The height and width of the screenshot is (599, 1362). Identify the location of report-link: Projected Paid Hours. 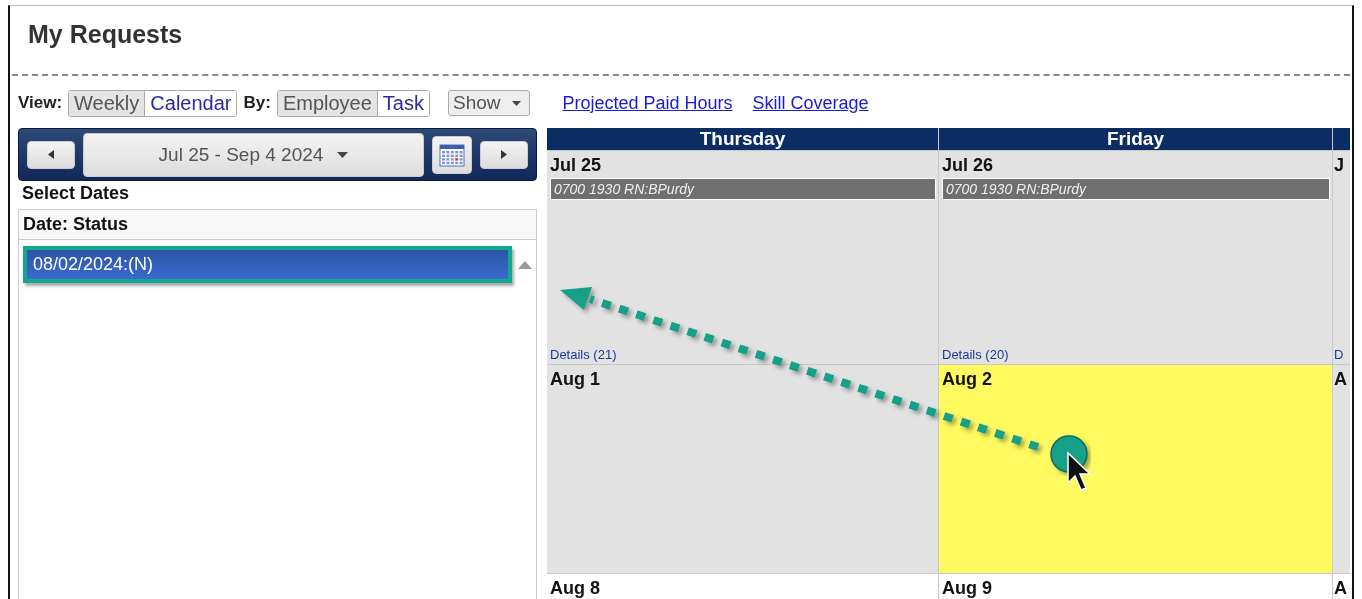
(647, 103).